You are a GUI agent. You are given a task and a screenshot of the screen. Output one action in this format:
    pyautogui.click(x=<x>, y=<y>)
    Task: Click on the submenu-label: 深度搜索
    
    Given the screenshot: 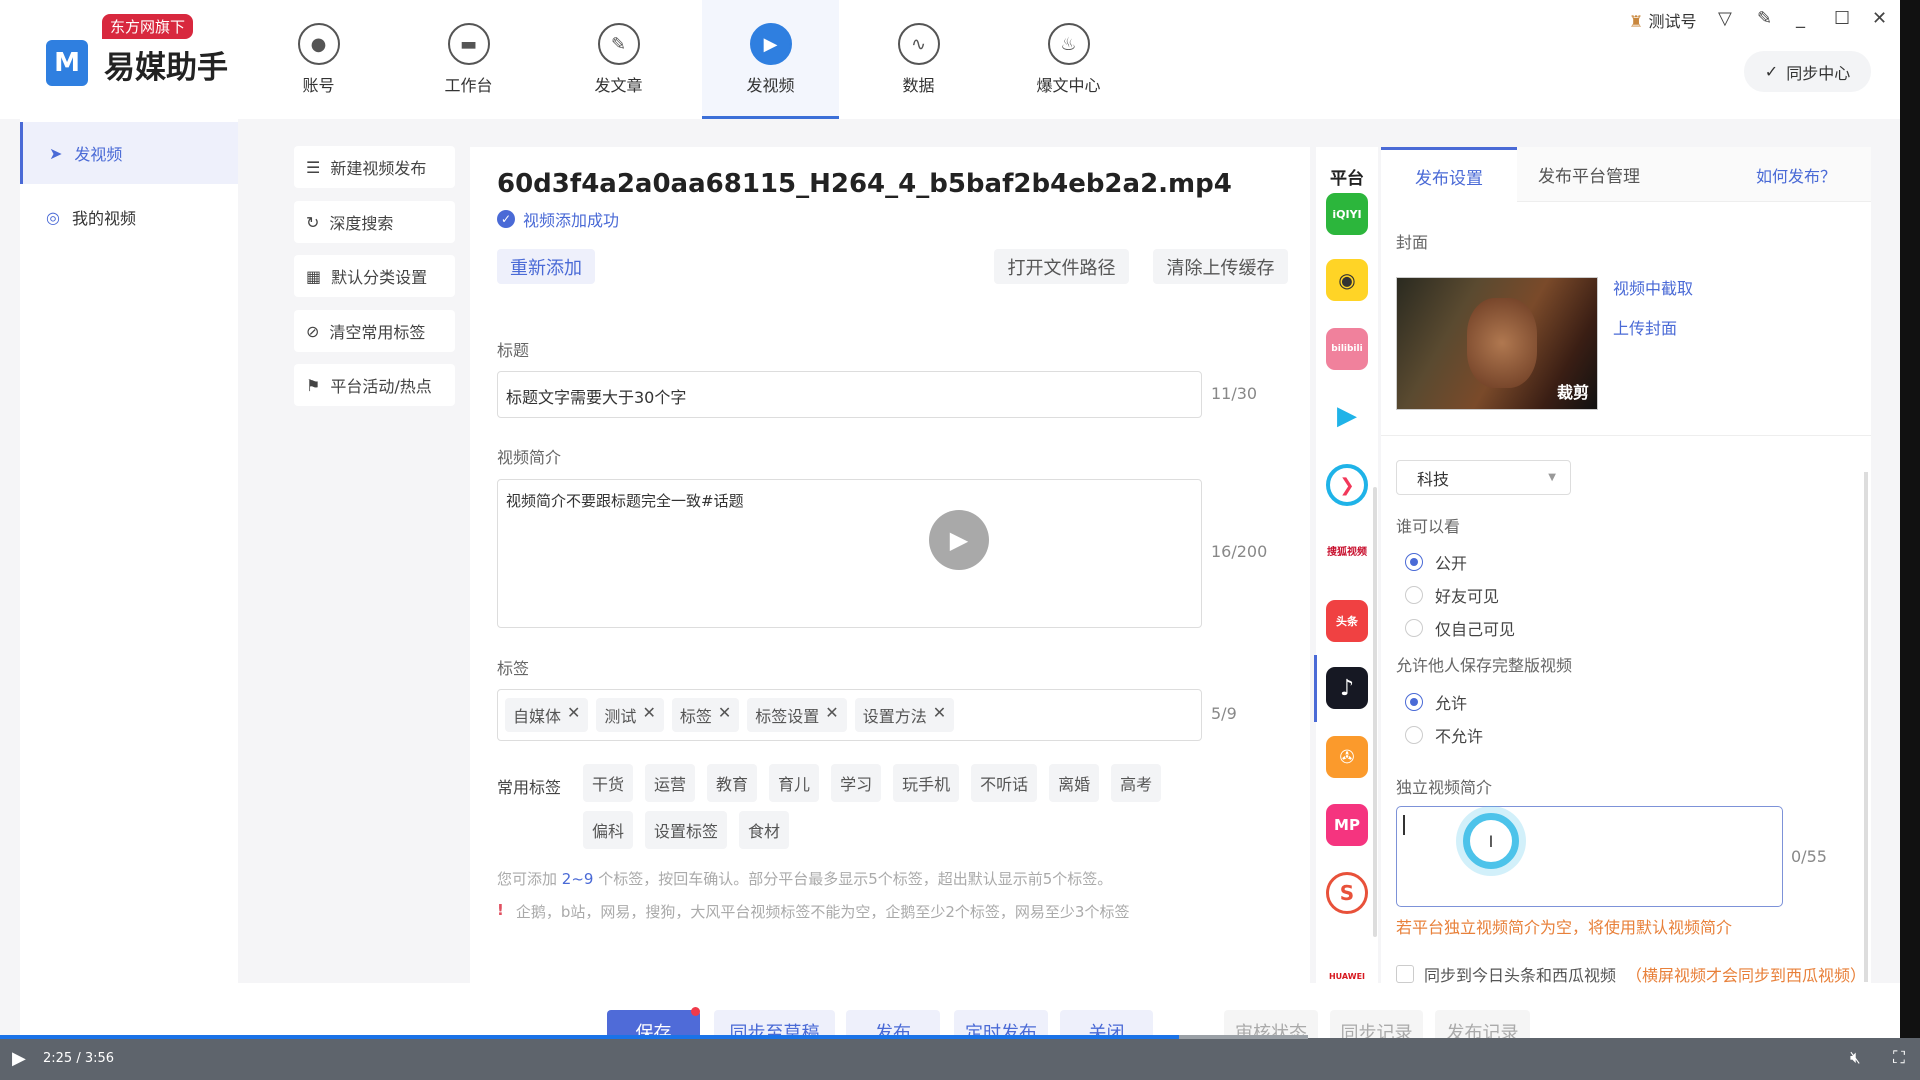 What is the action you would take?
    pyautogui.click(x=361, y=223)
    